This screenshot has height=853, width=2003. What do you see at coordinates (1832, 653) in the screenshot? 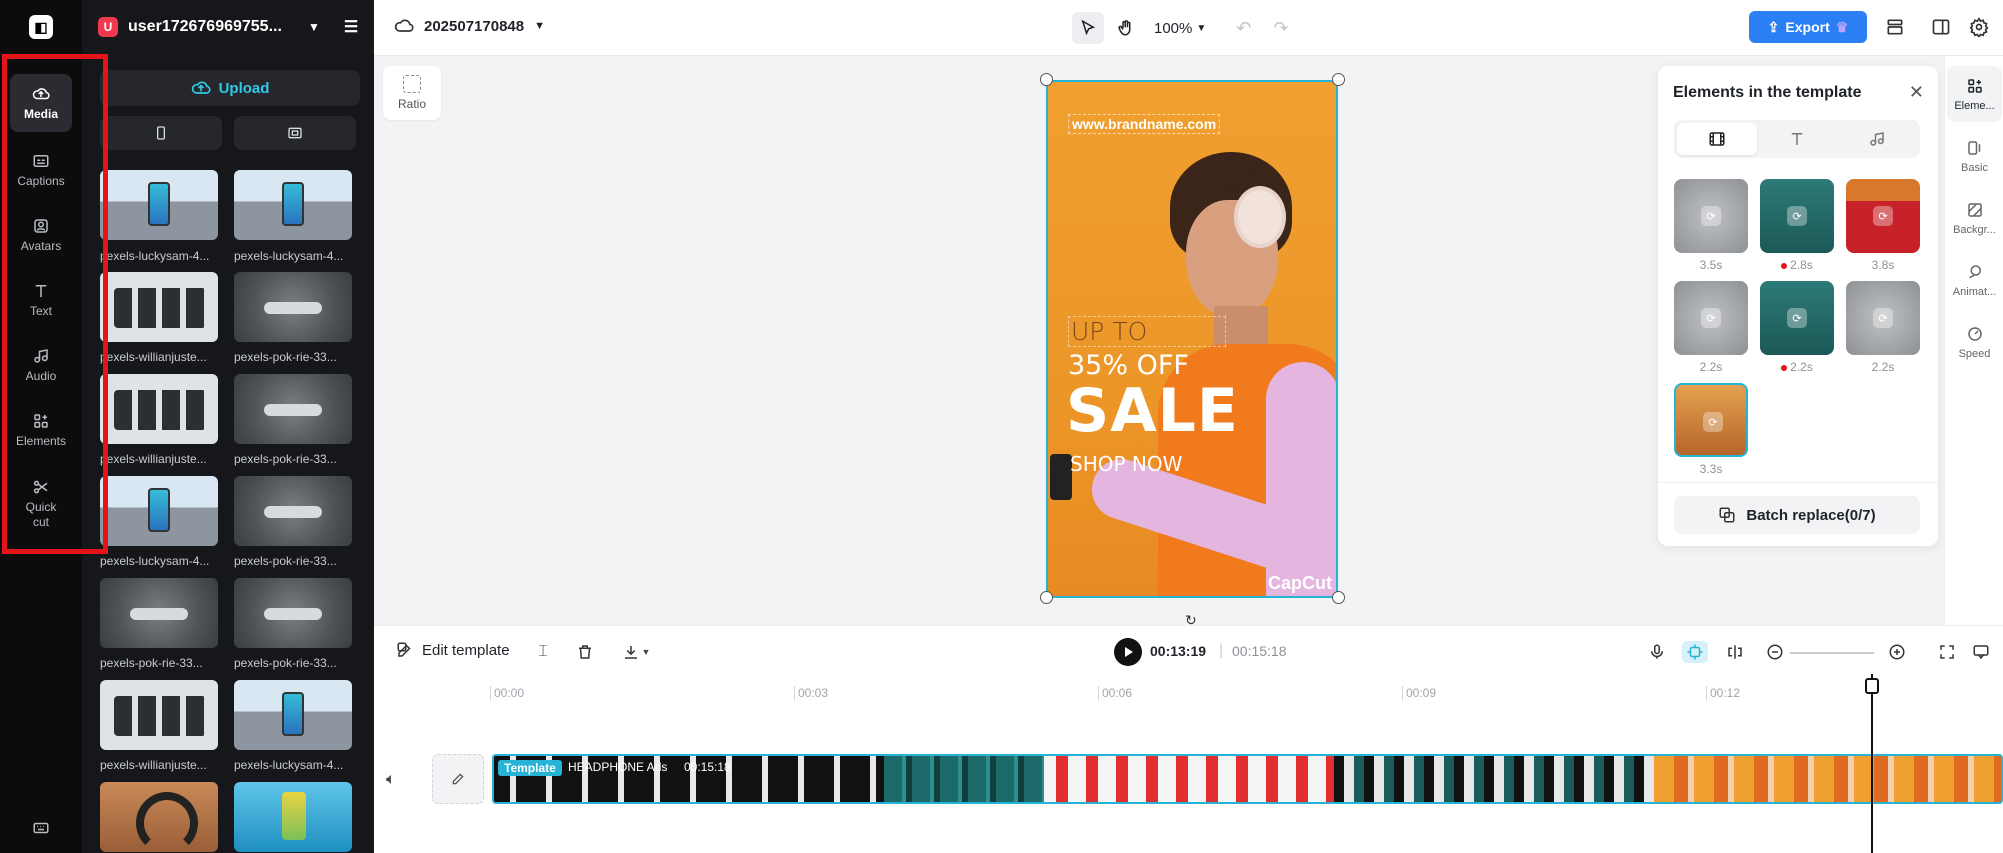
I see `zoom-slider` at bounding box center [1832, 653].